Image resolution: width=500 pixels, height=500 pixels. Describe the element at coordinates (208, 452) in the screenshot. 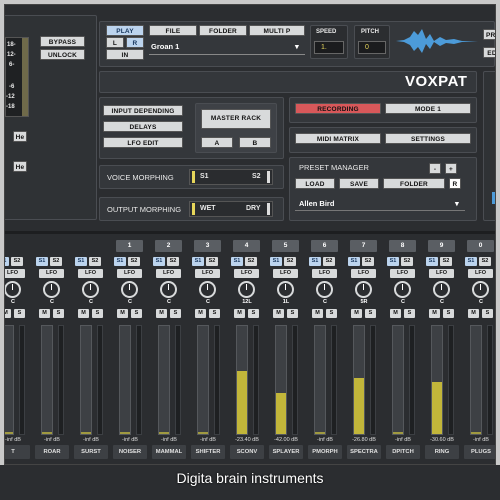

I see `strip-name: SHIFTER` at that location.